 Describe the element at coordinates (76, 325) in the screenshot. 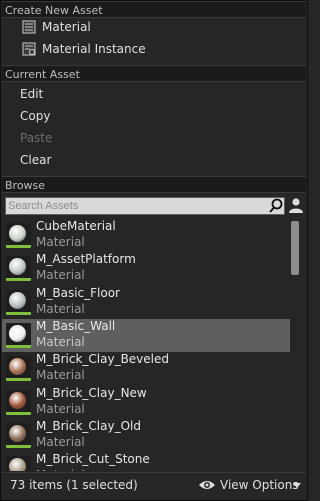

I see `asset-name: M_Basic_Wall` at that location.